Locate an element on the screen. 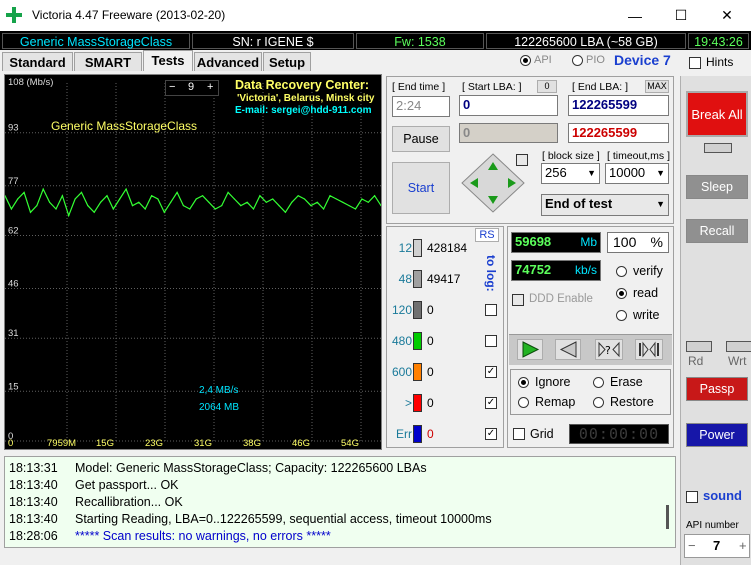  banner-line2: 'Victoria', Belarus, Minsk city is located at coordinates (306, 98).